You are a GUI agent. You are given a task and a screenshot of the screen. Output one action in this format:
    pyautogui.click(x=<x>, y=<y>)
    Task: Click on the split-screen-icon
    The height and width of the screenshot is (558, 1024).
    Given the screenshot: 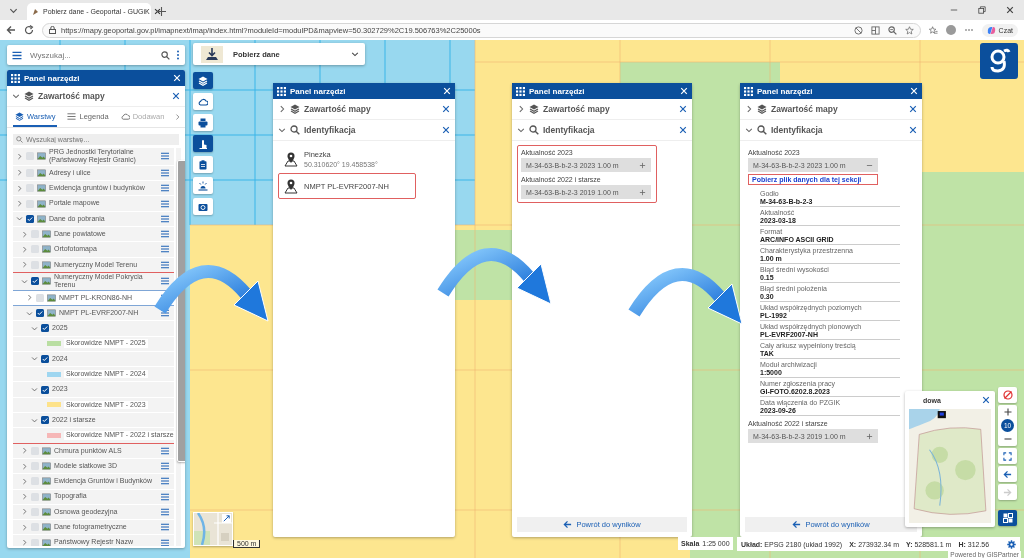 What is the action you would take?
    pyautogui.click(x=875, y=30)
    